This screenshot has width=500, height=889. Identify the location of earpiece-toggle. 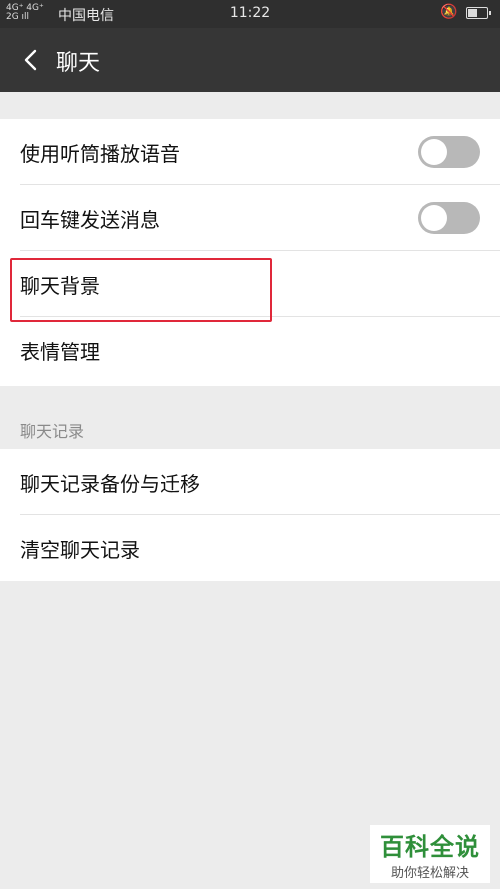
(449, 152).